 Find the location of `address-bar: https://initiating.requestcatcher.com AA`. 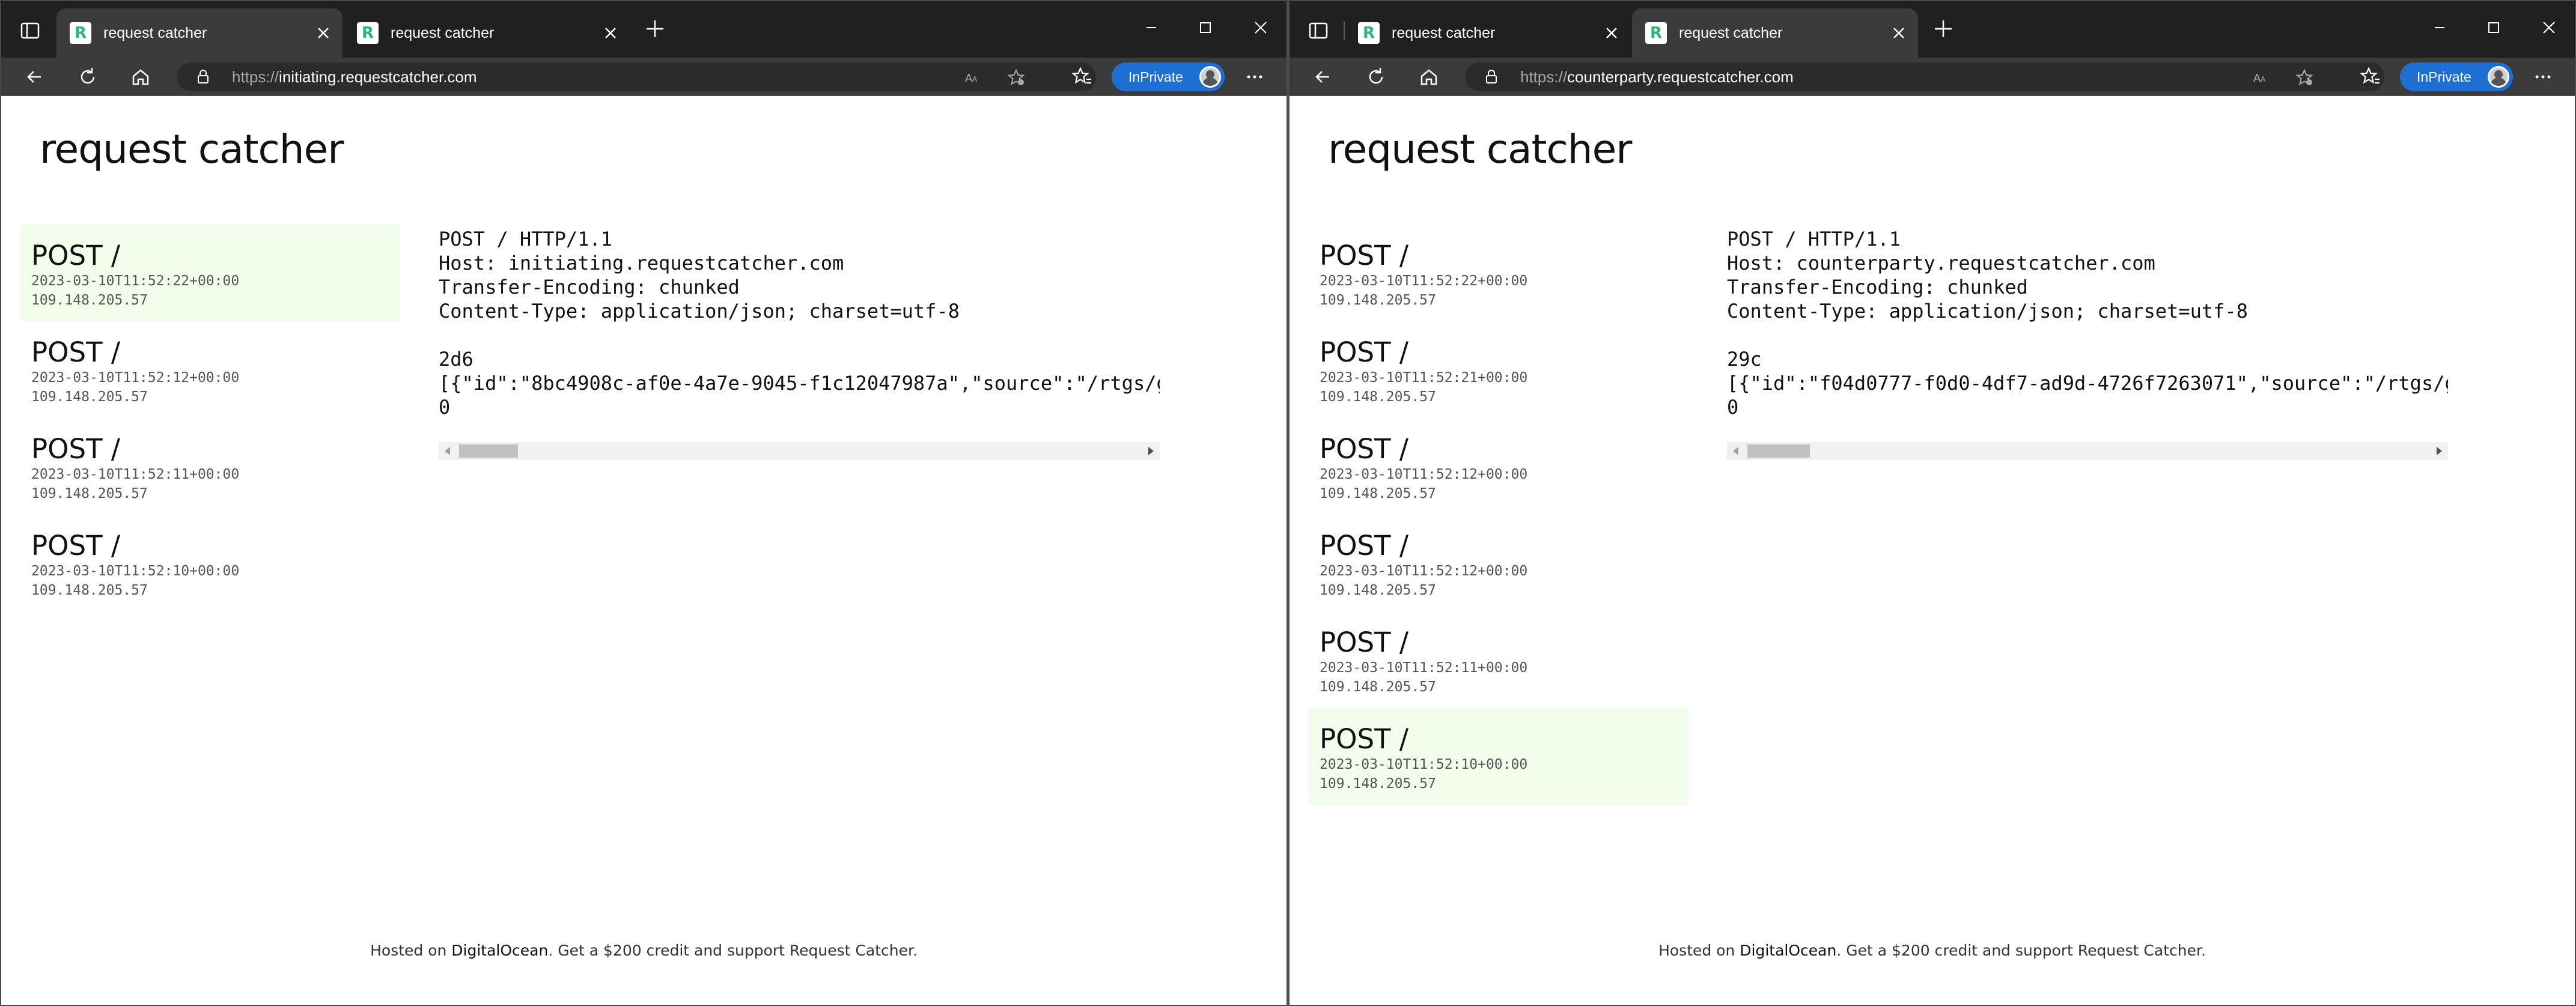

address-bar: https://initiating.requestcatcher.com AA is located at coordinates (636, 76).